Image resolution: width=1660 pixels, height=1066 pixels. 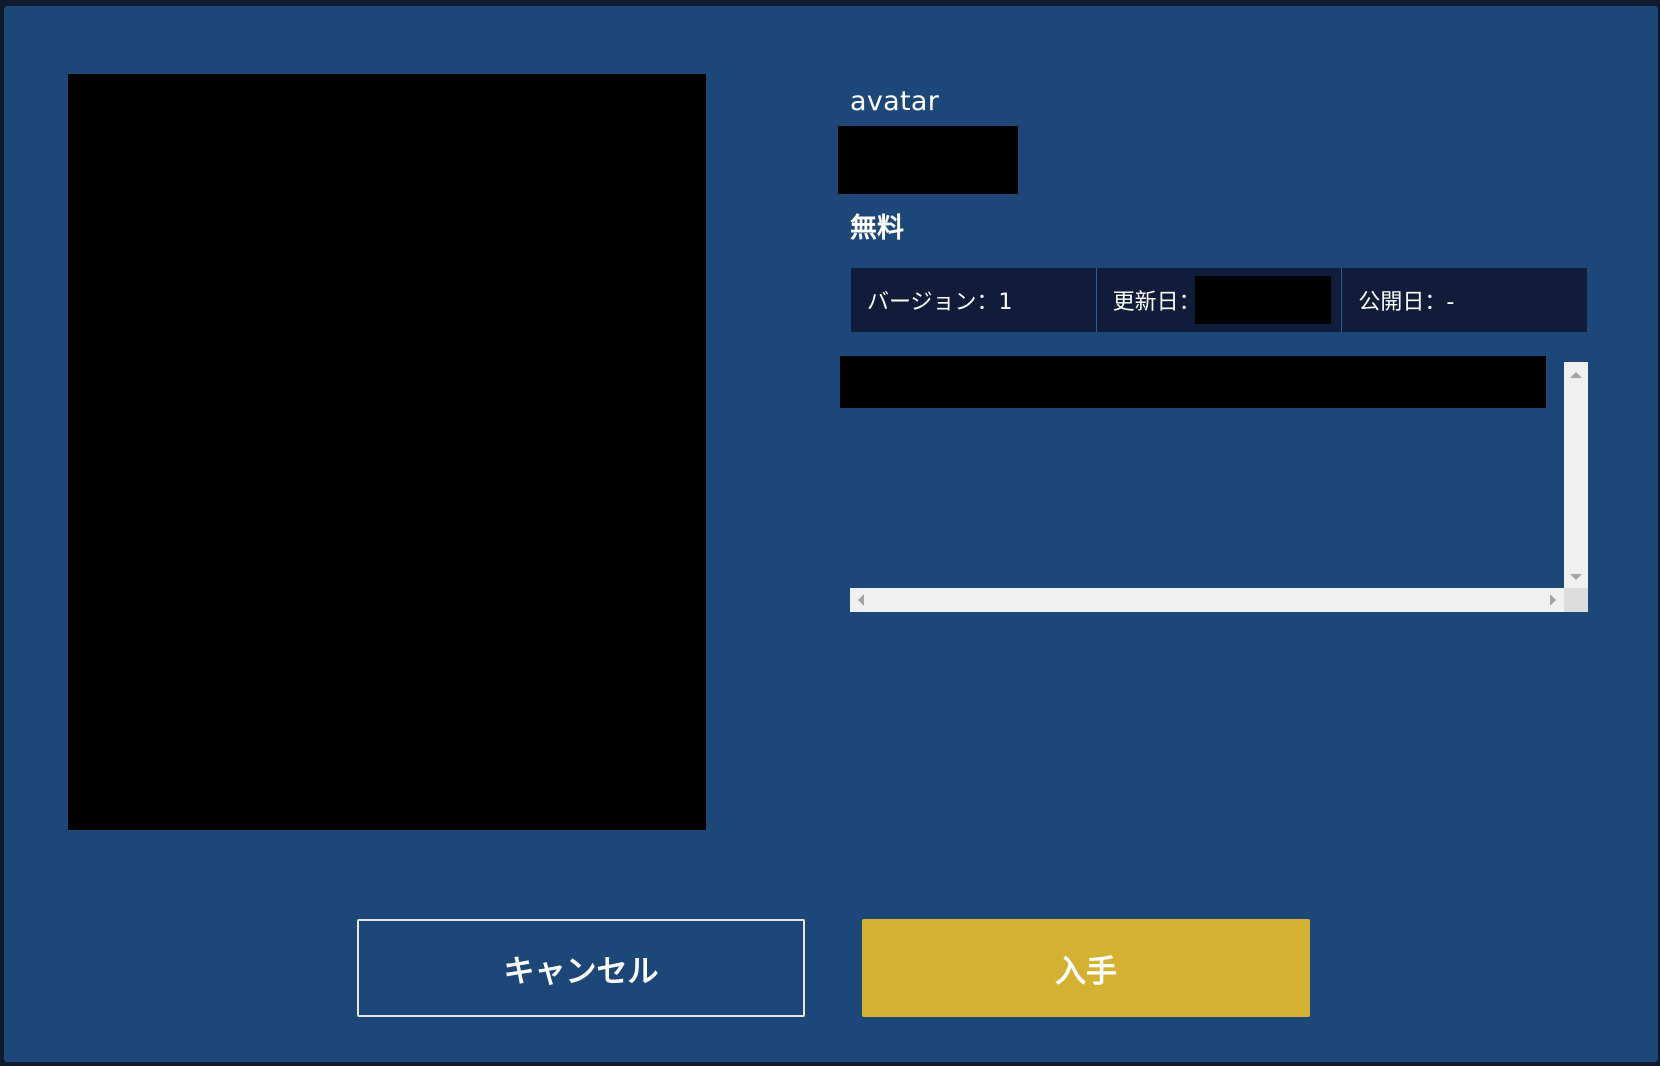 I want to click on vertical-scrollbar, so click(x=1576, y=475).